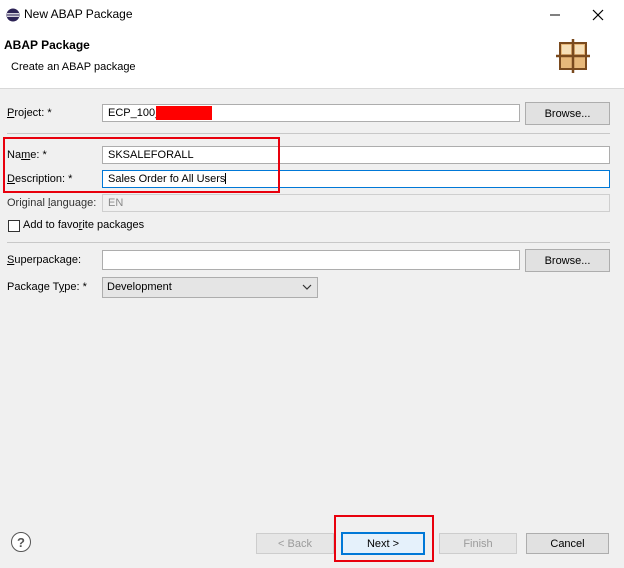  I want to click on close-button, so click(598, 15).